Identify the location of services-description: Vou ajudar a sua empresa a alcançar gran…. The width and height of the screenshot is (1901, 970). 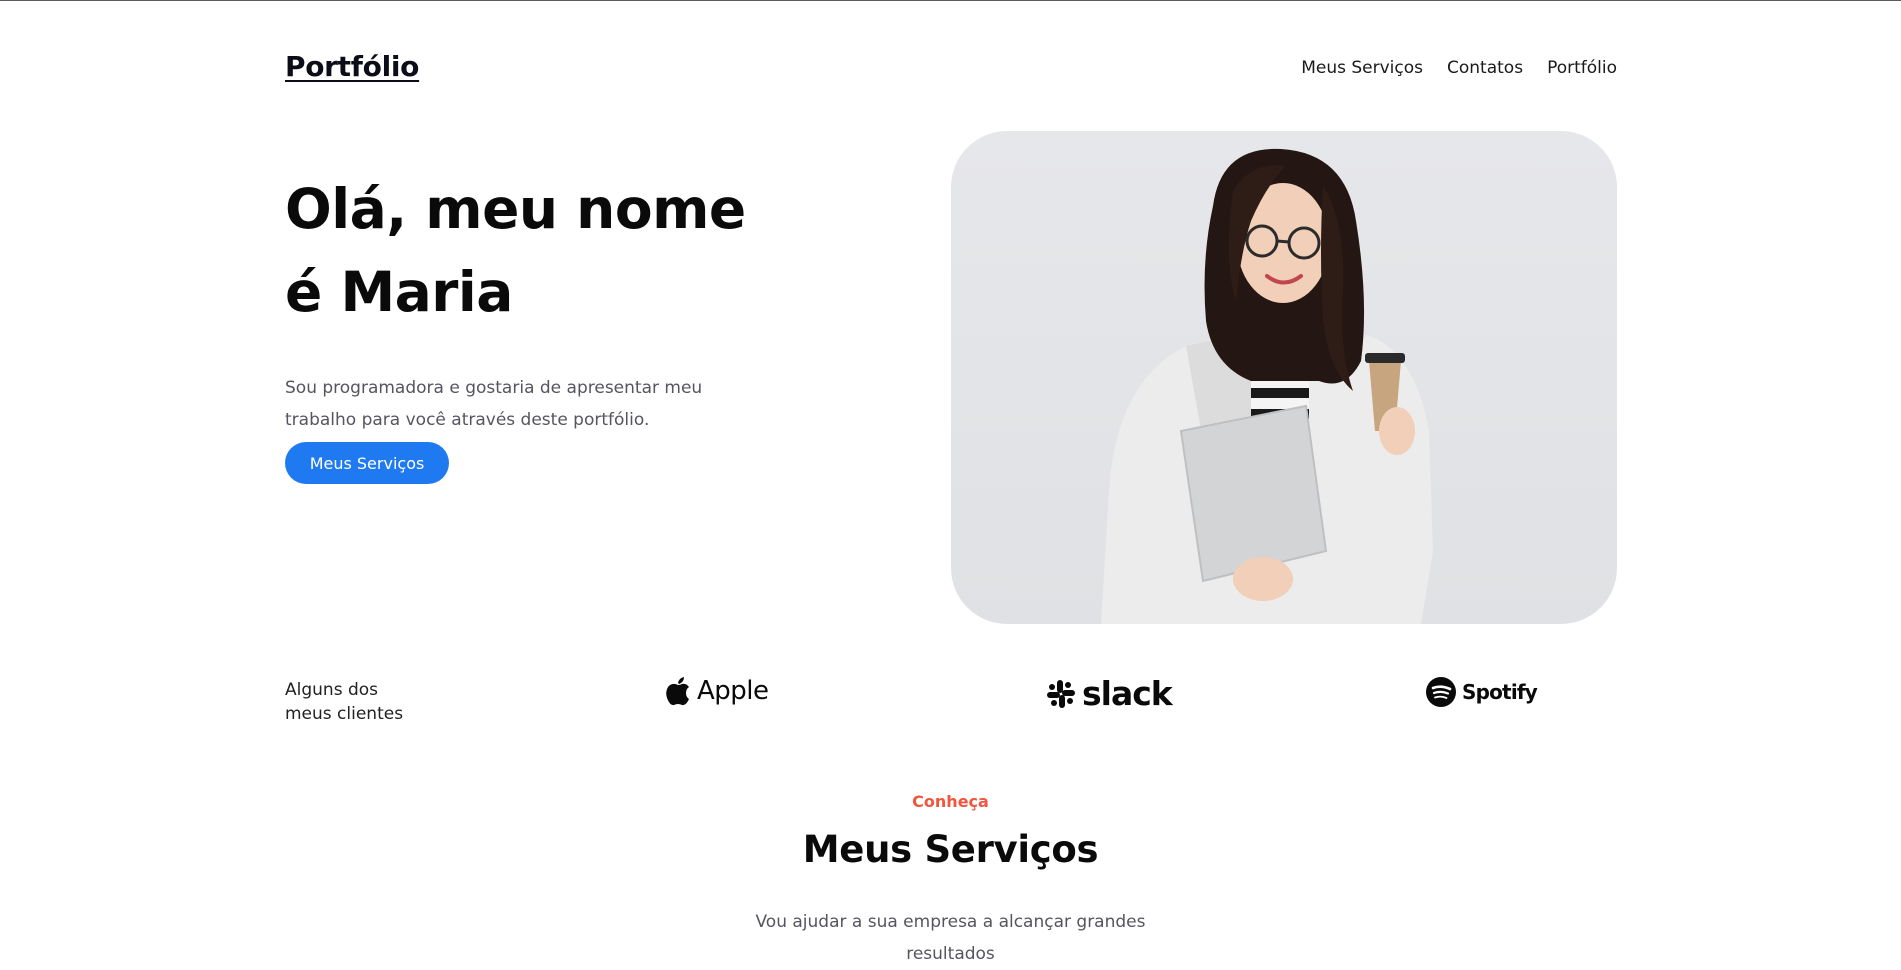
(950, 938).